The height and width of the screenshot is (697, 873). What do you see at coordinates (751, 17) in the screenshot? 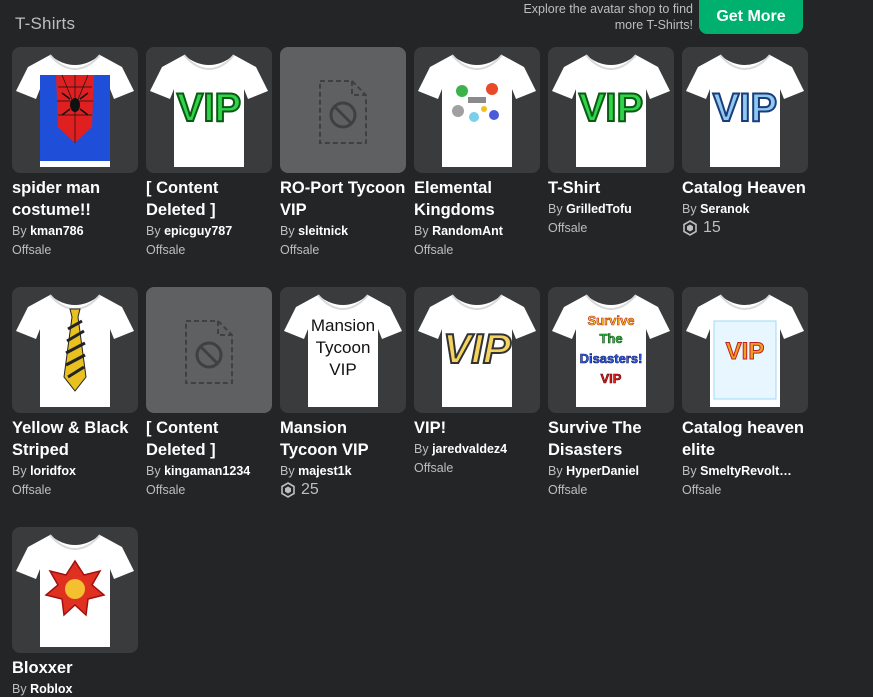
I see `get-more-button: Get More` at bounding box center [751, 17].